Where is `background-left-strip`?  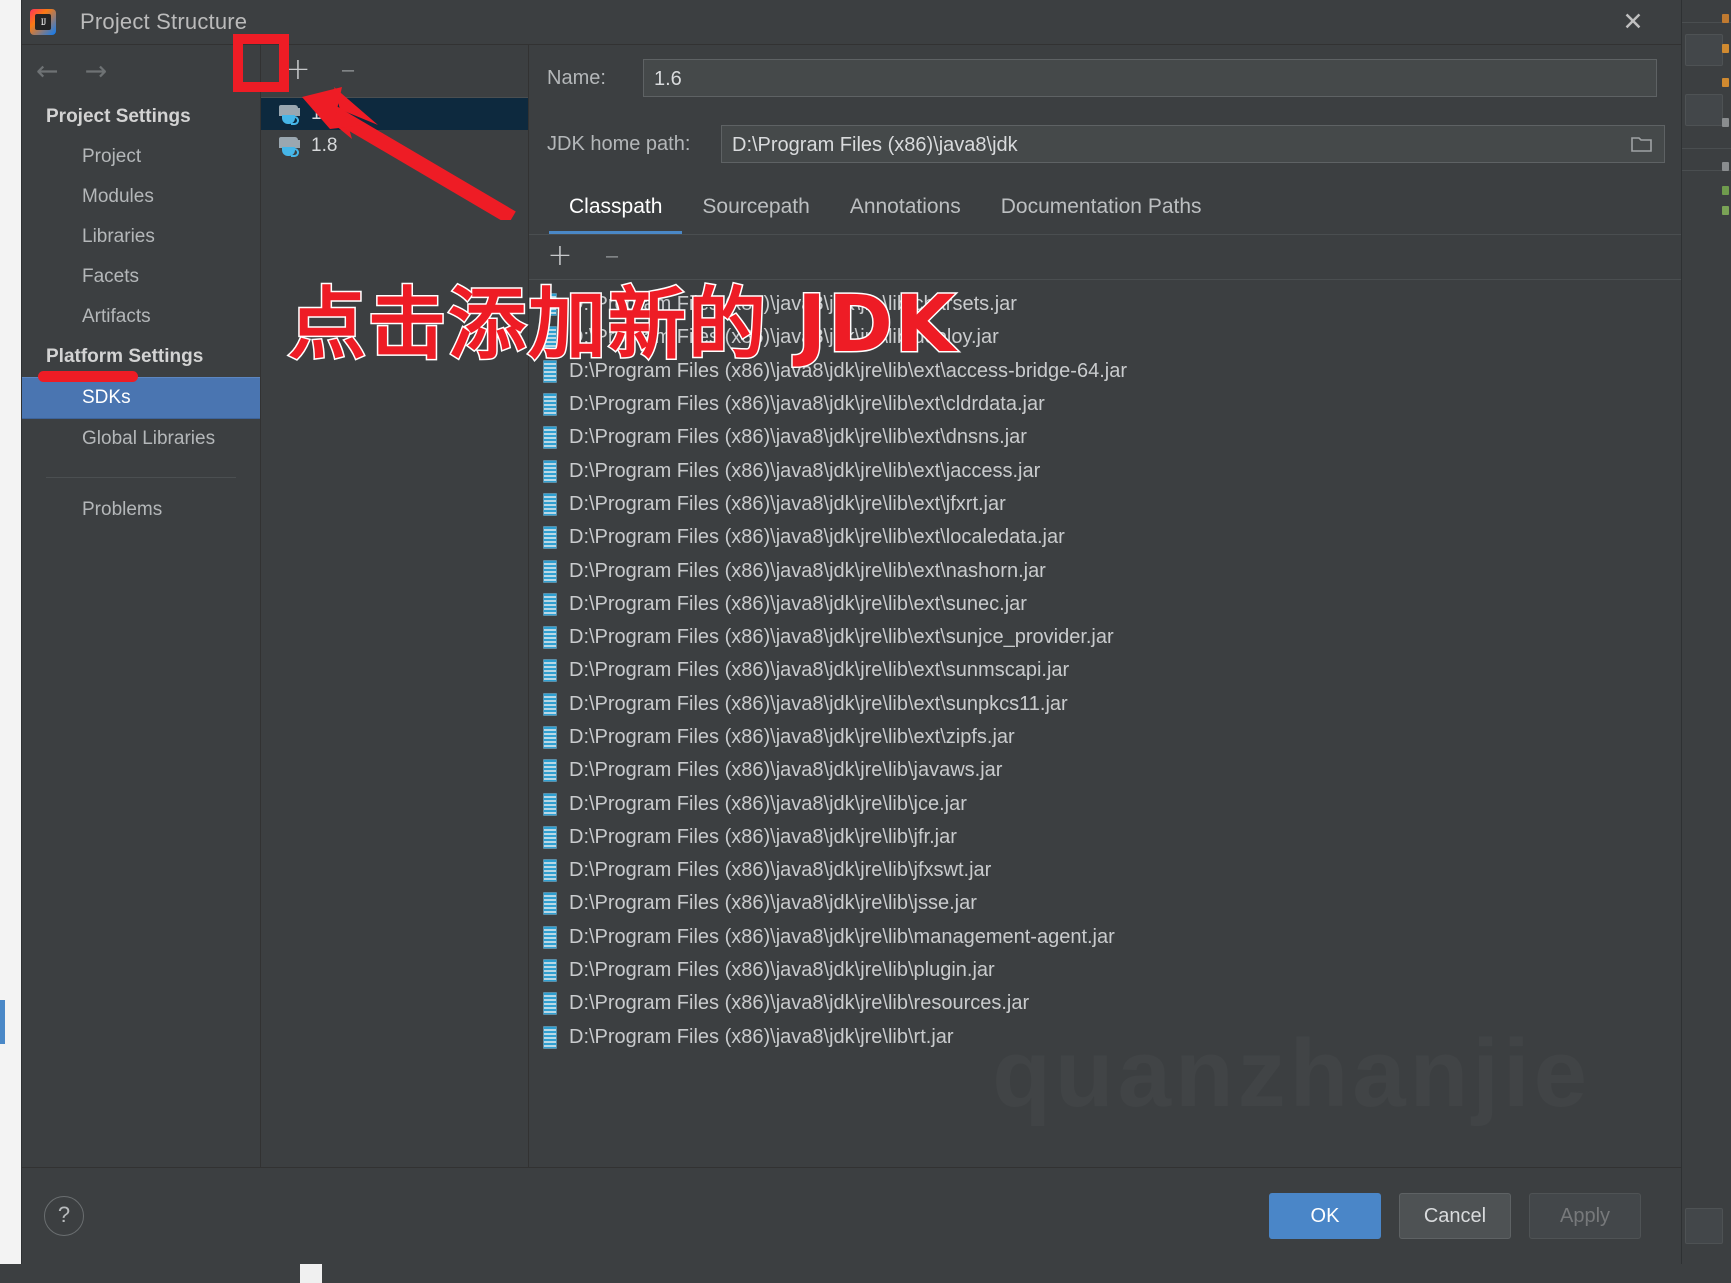 background-left-strip is located at coordinates (11, 641).